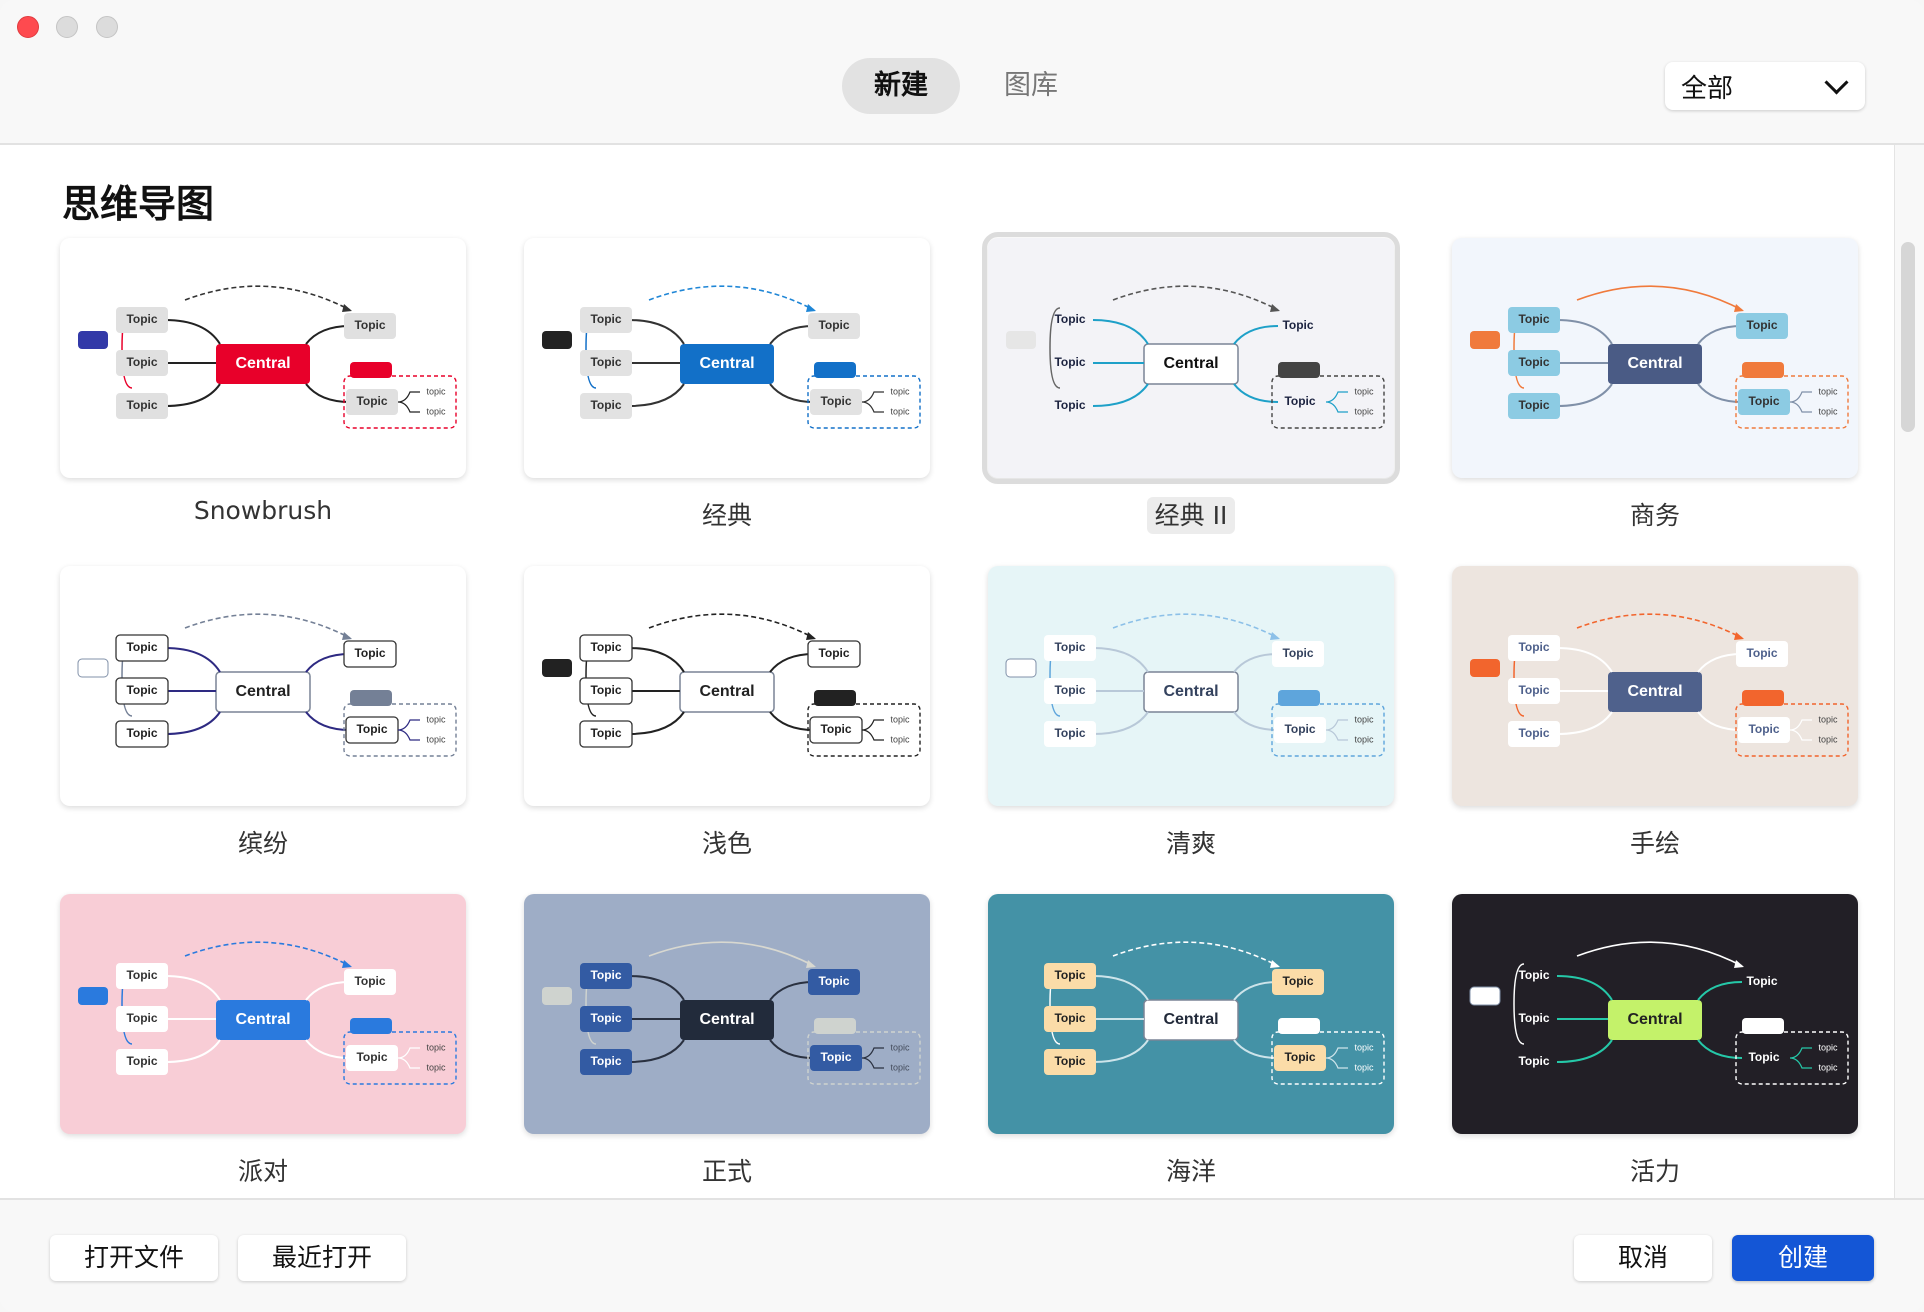 The height and width of the screenshot is (1312, 1924). Describe the element at coordinates (67, 27) in the screenshot. I see `minimize-window-button` at that location.